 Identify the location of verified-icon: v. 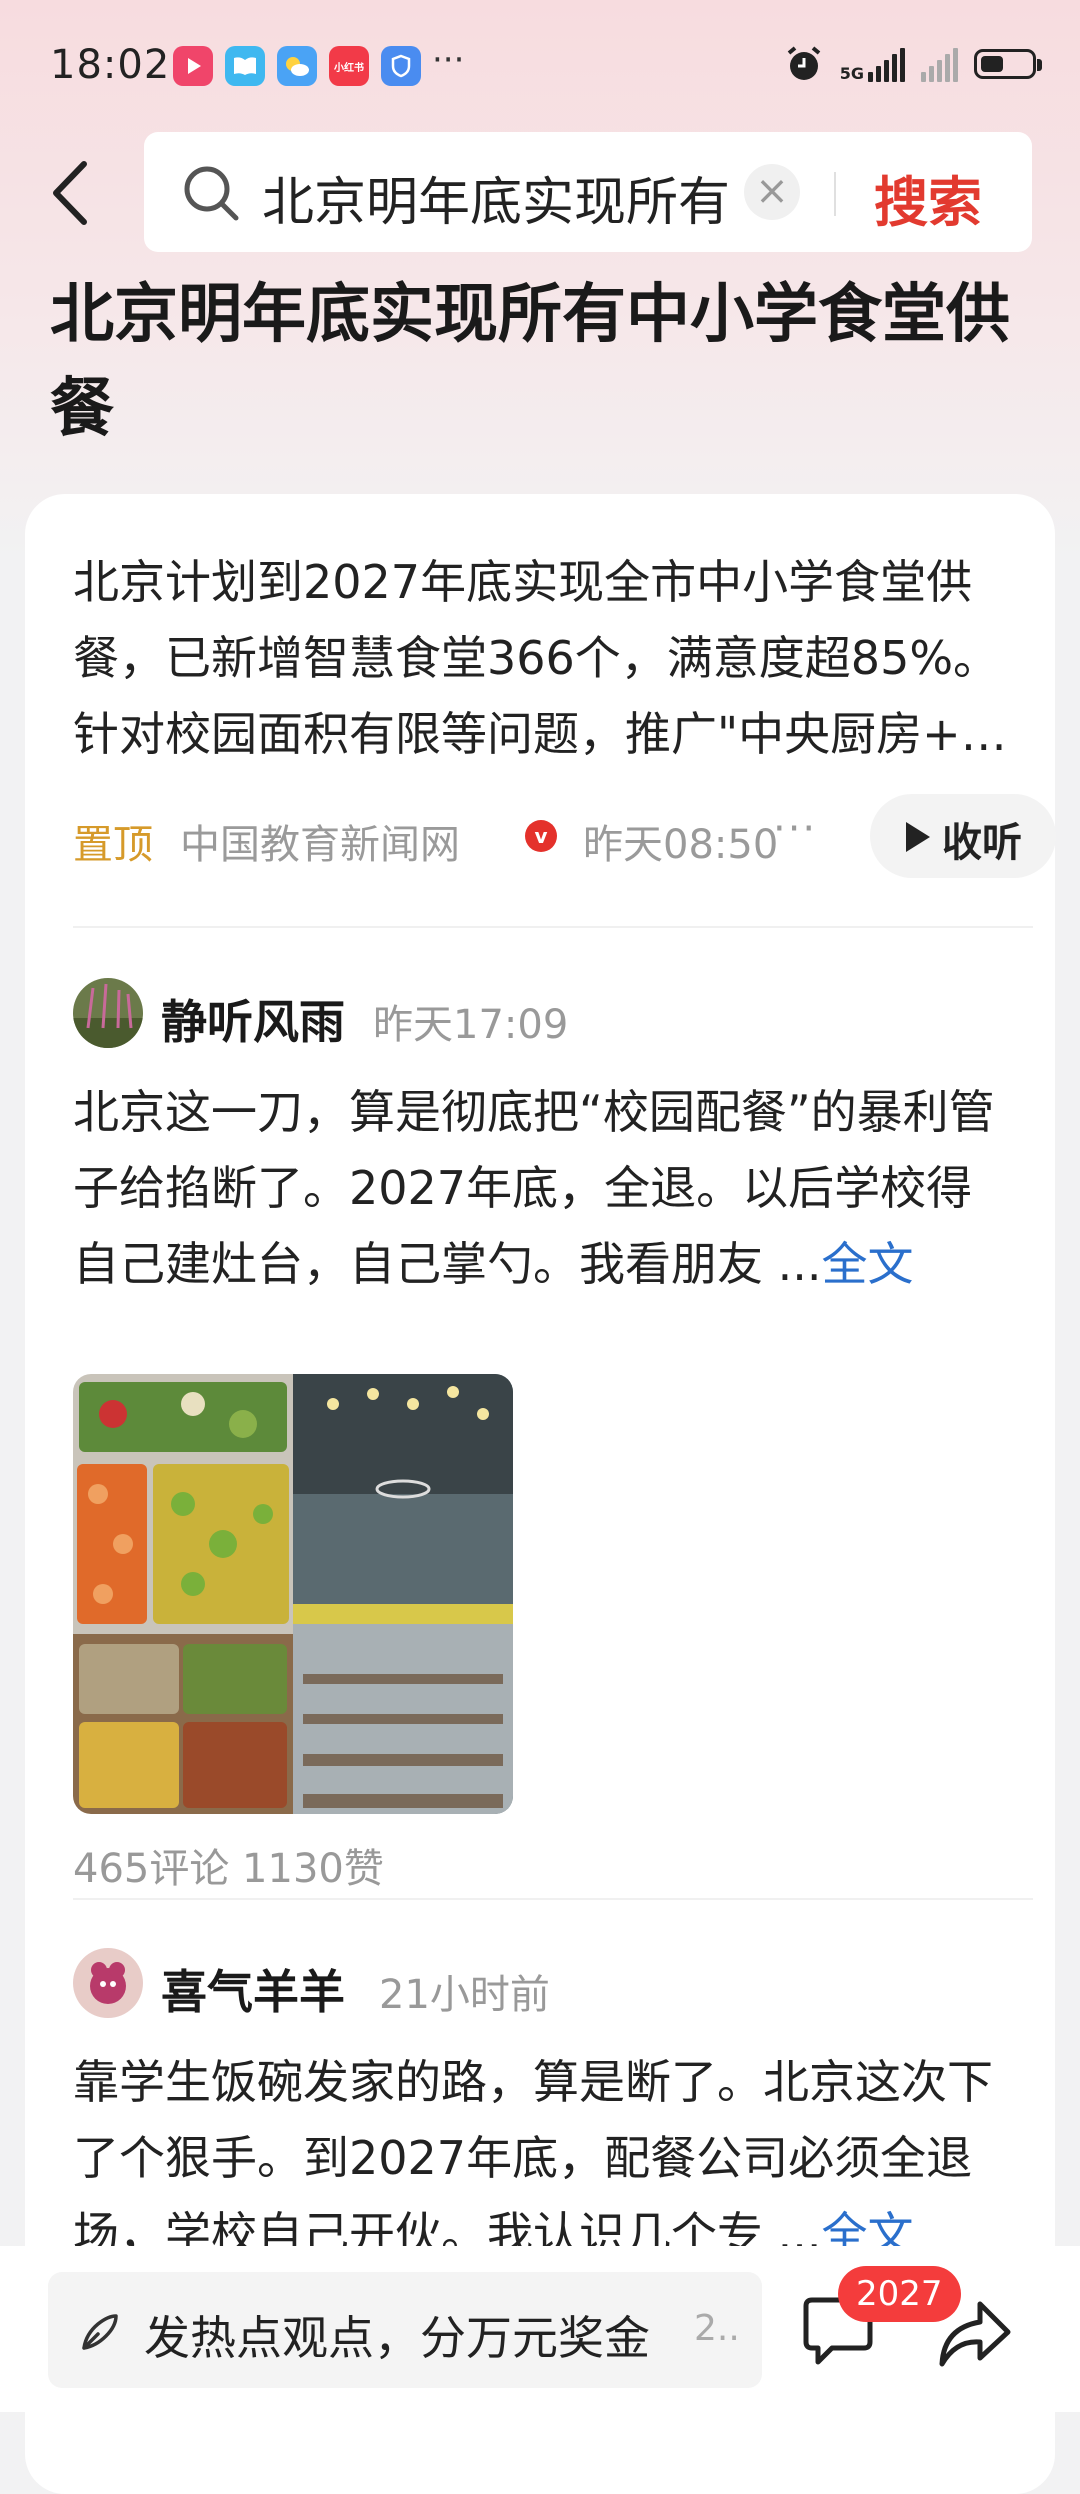
(541, 836).